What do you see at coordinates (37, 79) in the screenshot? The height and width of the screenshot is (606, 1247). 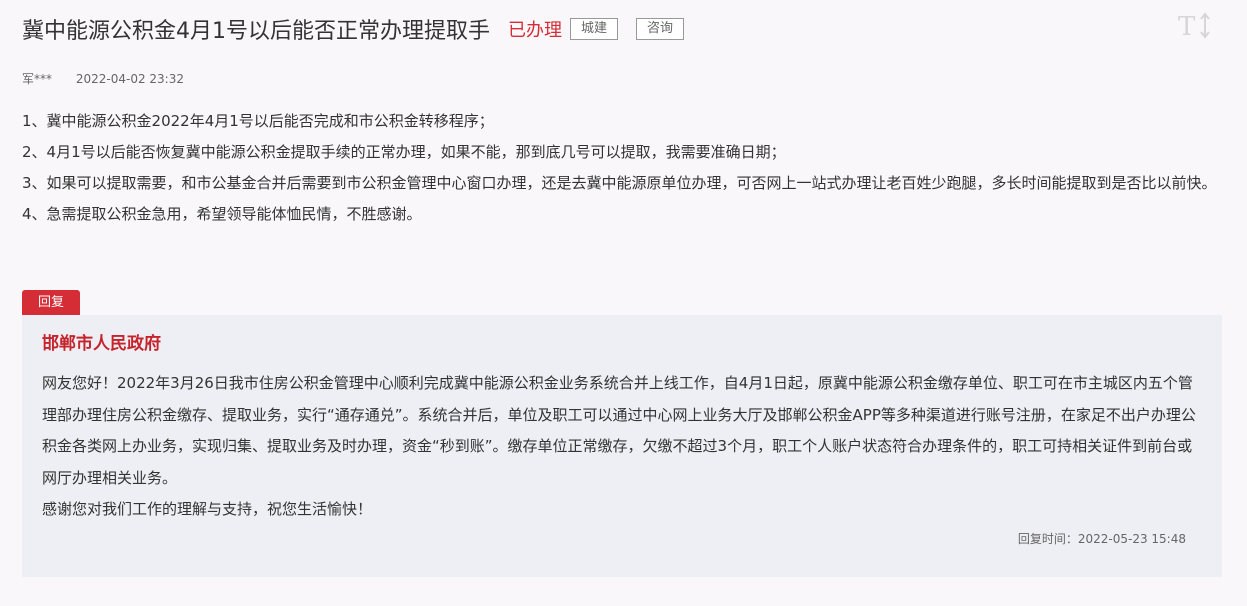 I see `author-name: 军***` at bounding box center [37, 79].